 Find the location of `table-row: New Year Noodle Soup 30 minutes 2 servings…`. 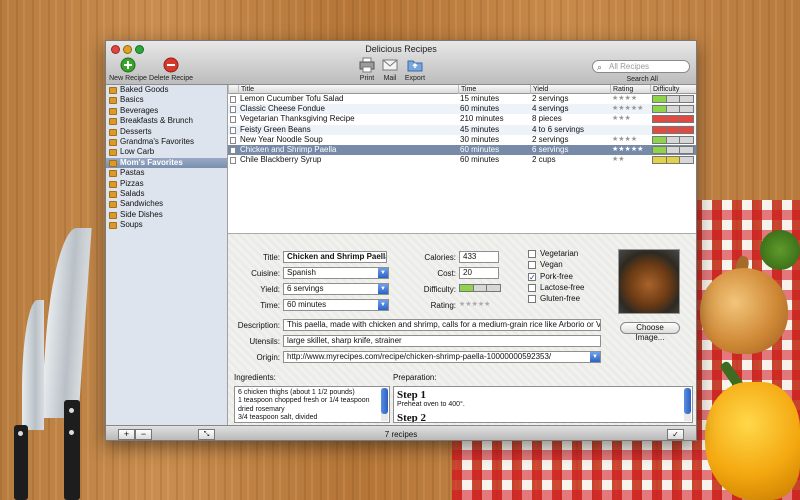

table-row: New Year Noodle Soup 30 minutes 2 servings… is located at coordinates (462, 139).